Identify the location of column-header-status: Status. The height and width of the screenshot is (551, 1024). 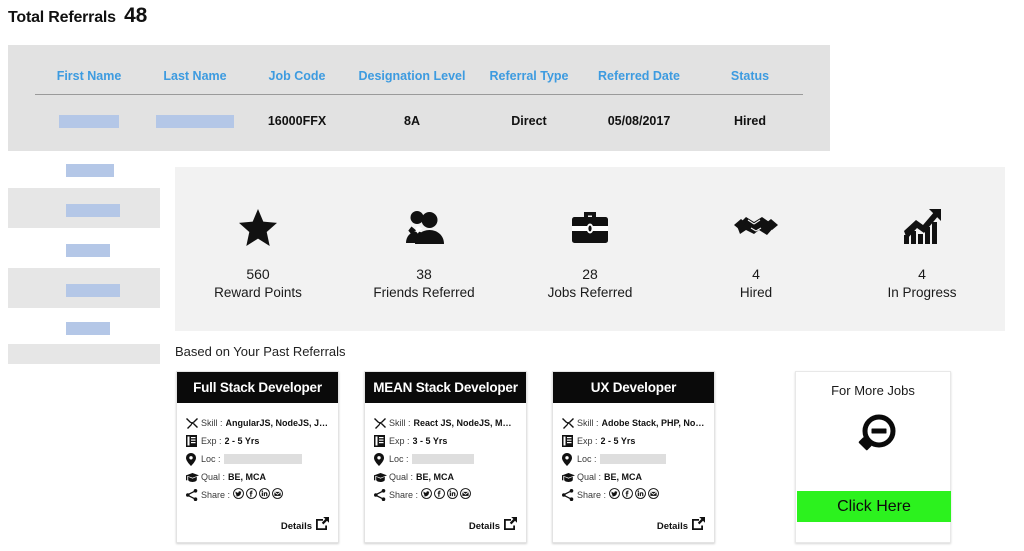
(750, 76).